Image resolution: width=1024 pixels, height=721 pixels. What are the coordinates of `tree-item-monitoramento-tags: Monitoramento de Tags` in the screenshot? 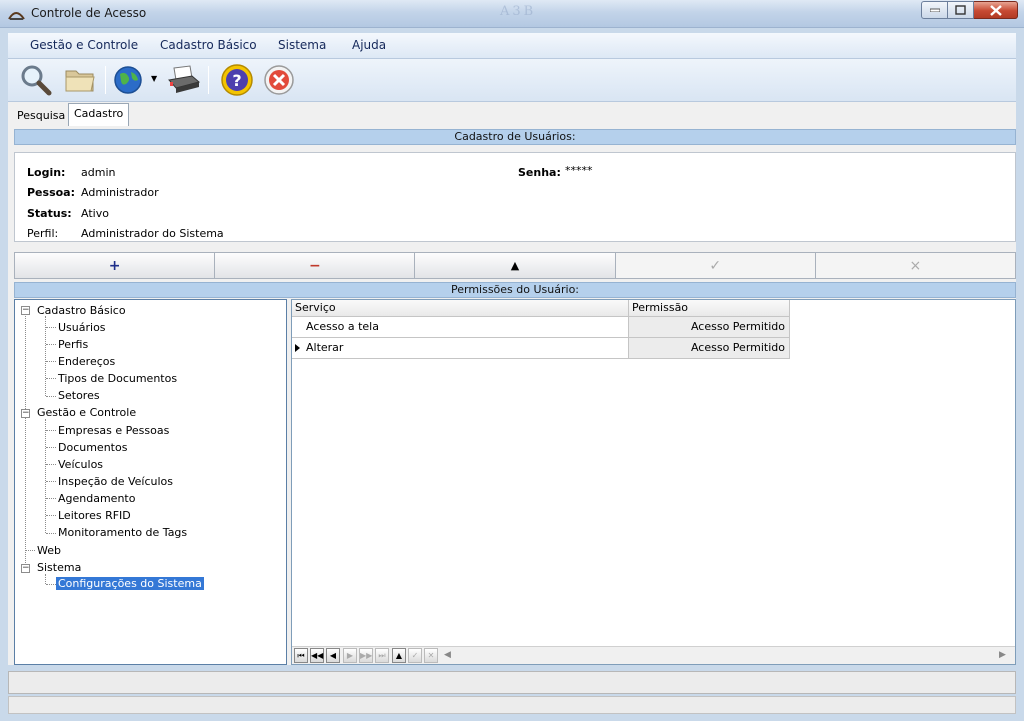 It's located at (122, 532).